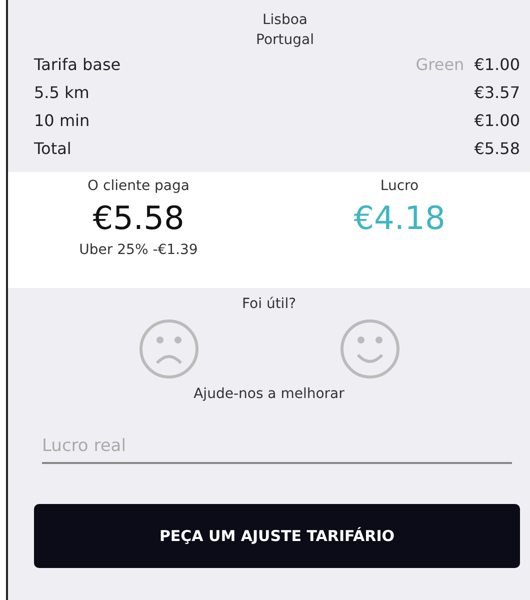 The height and width of the screenshot is (600, 530). I want to click on help-text: Ajude-nos a melhorar, so click(269, 394).